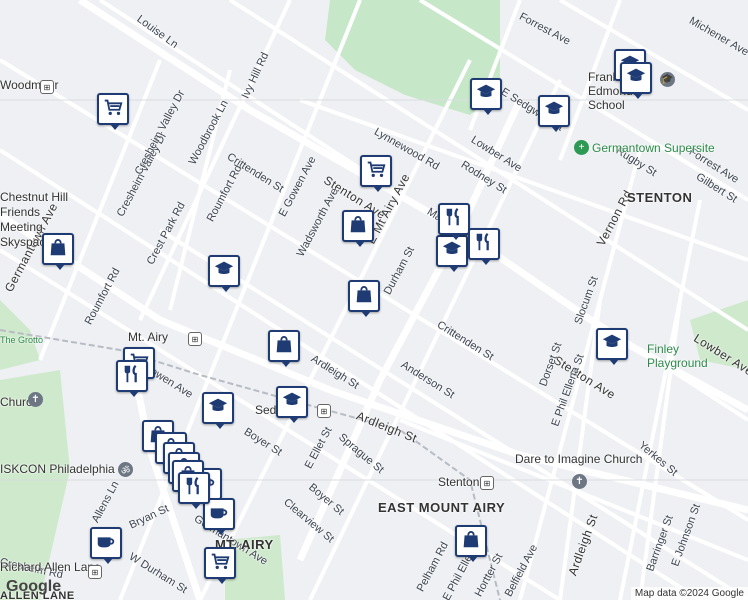  Describe the element at coordinates (34, 586) in the screenshot. I see `google-logo: Google` at that location.